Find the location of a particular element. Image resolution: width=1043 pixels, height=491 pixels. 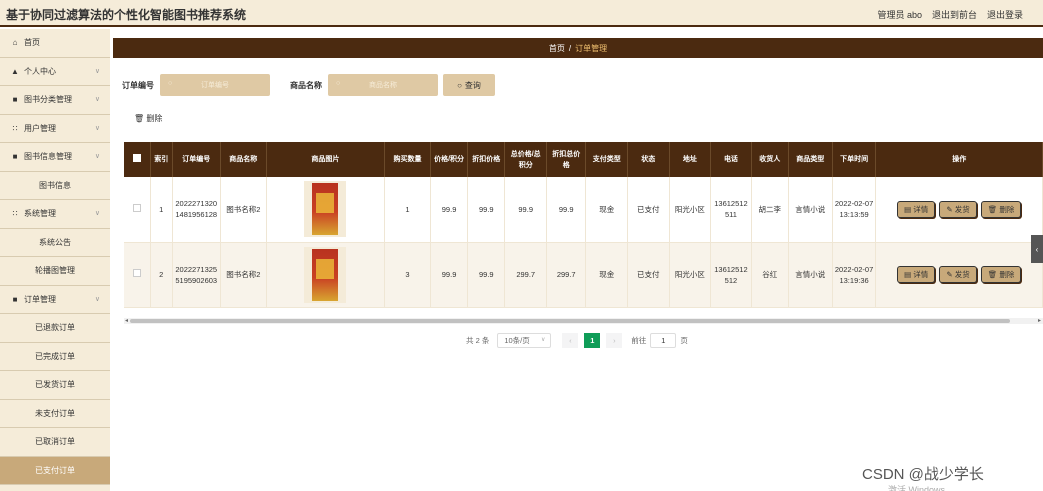

sidebar-item-book-info: 图书信息 is located at coordinates (55, 186).